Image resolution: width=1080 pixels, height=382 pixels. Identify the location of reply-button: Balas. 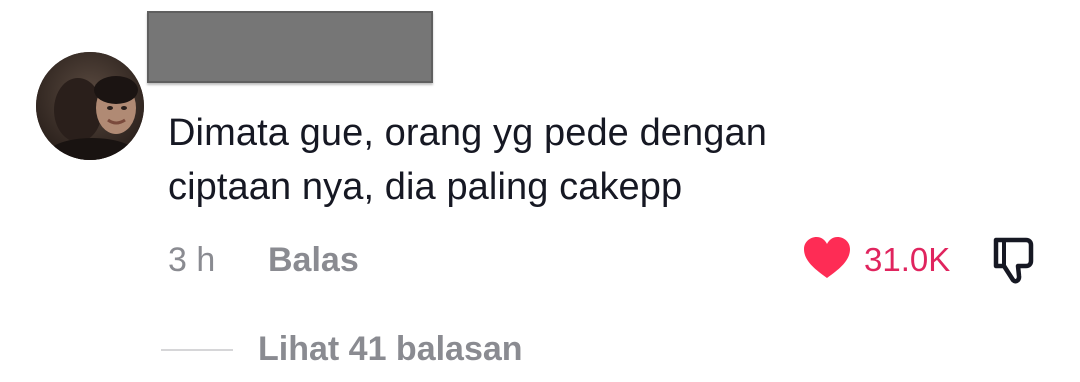
(313, 260).